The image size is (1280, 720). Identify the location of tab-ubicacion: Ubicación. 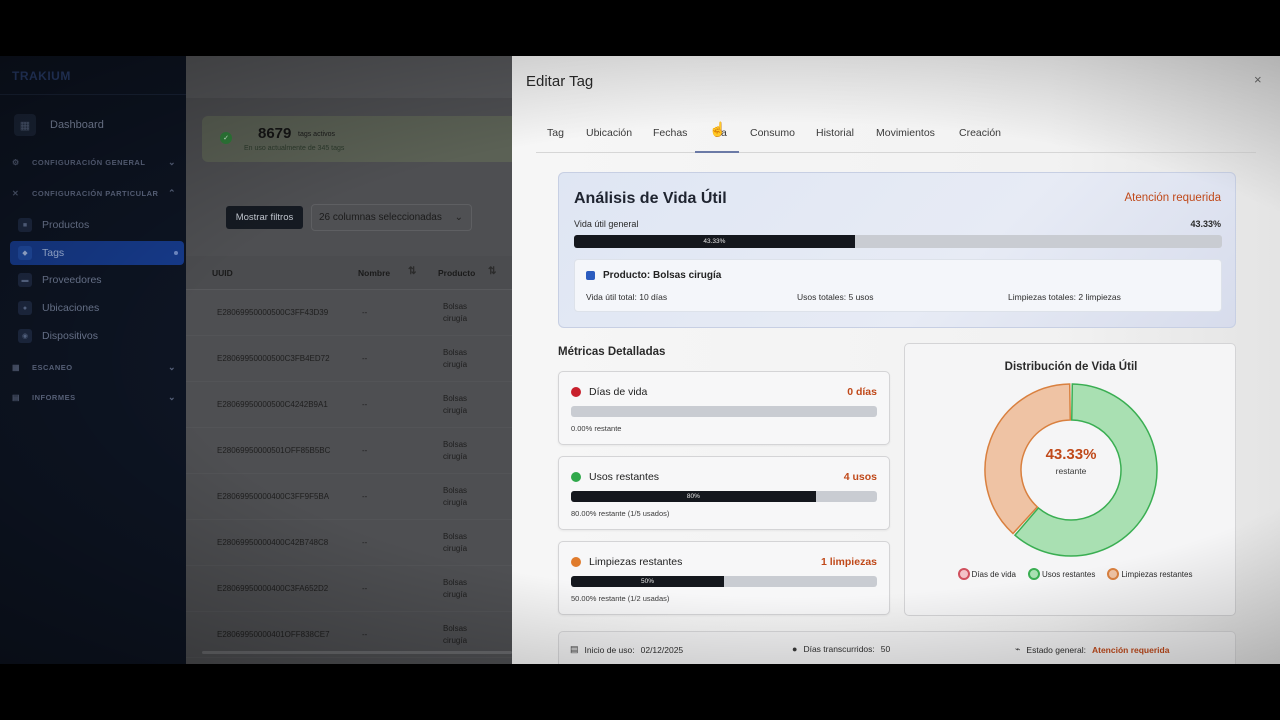
(609, 133).